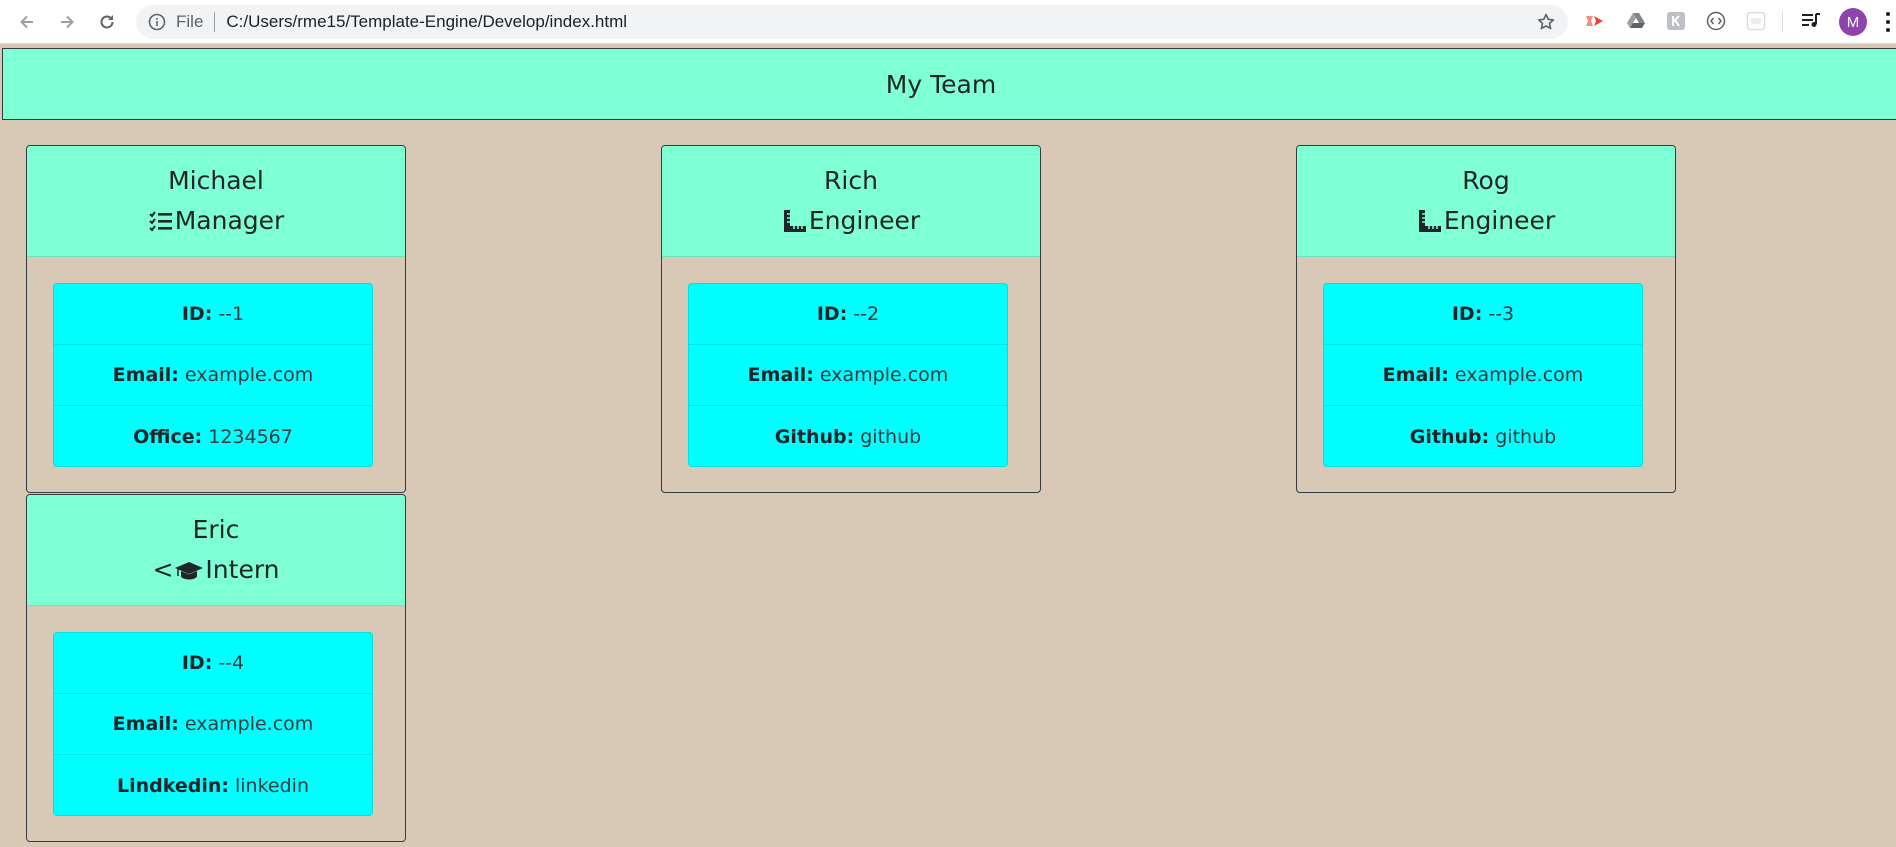  Describe the element at coordinates (851, 180) in the screenshot. I see `employee-name: Rich` at that location.